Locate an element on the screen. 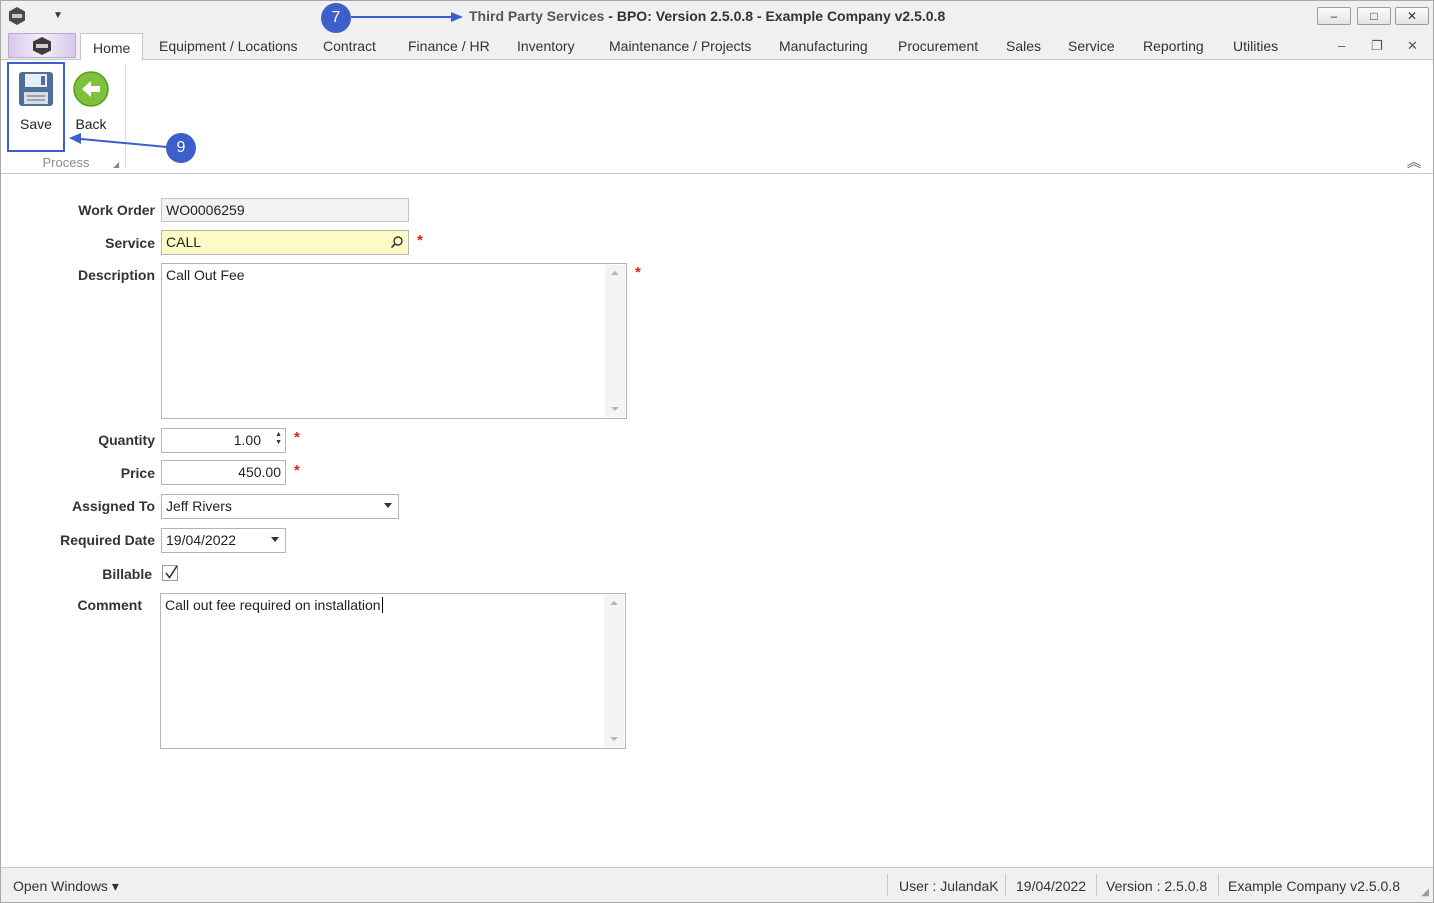  description-required-mark: * is located at coordinates (638, 272).